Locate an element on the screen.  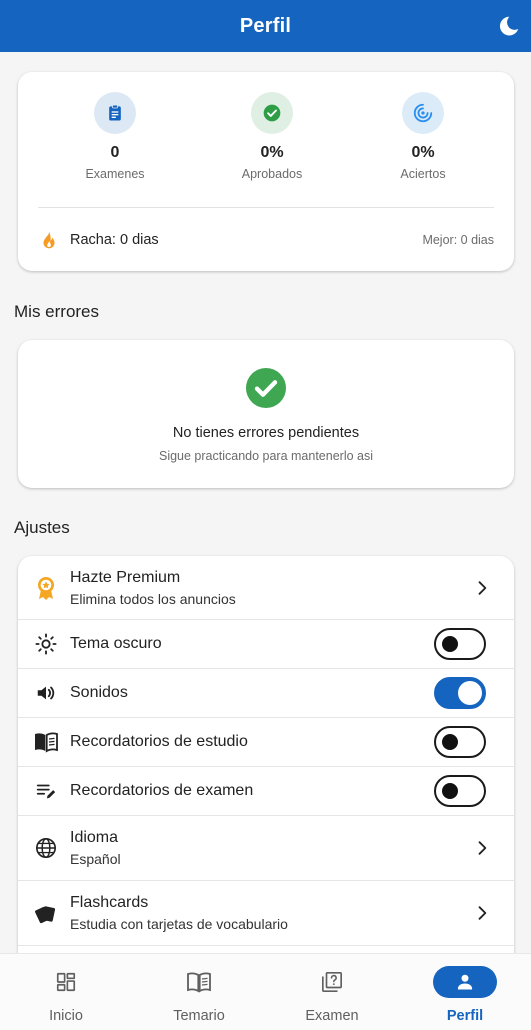
dashboard-icon is located at coordinates (66, 982).